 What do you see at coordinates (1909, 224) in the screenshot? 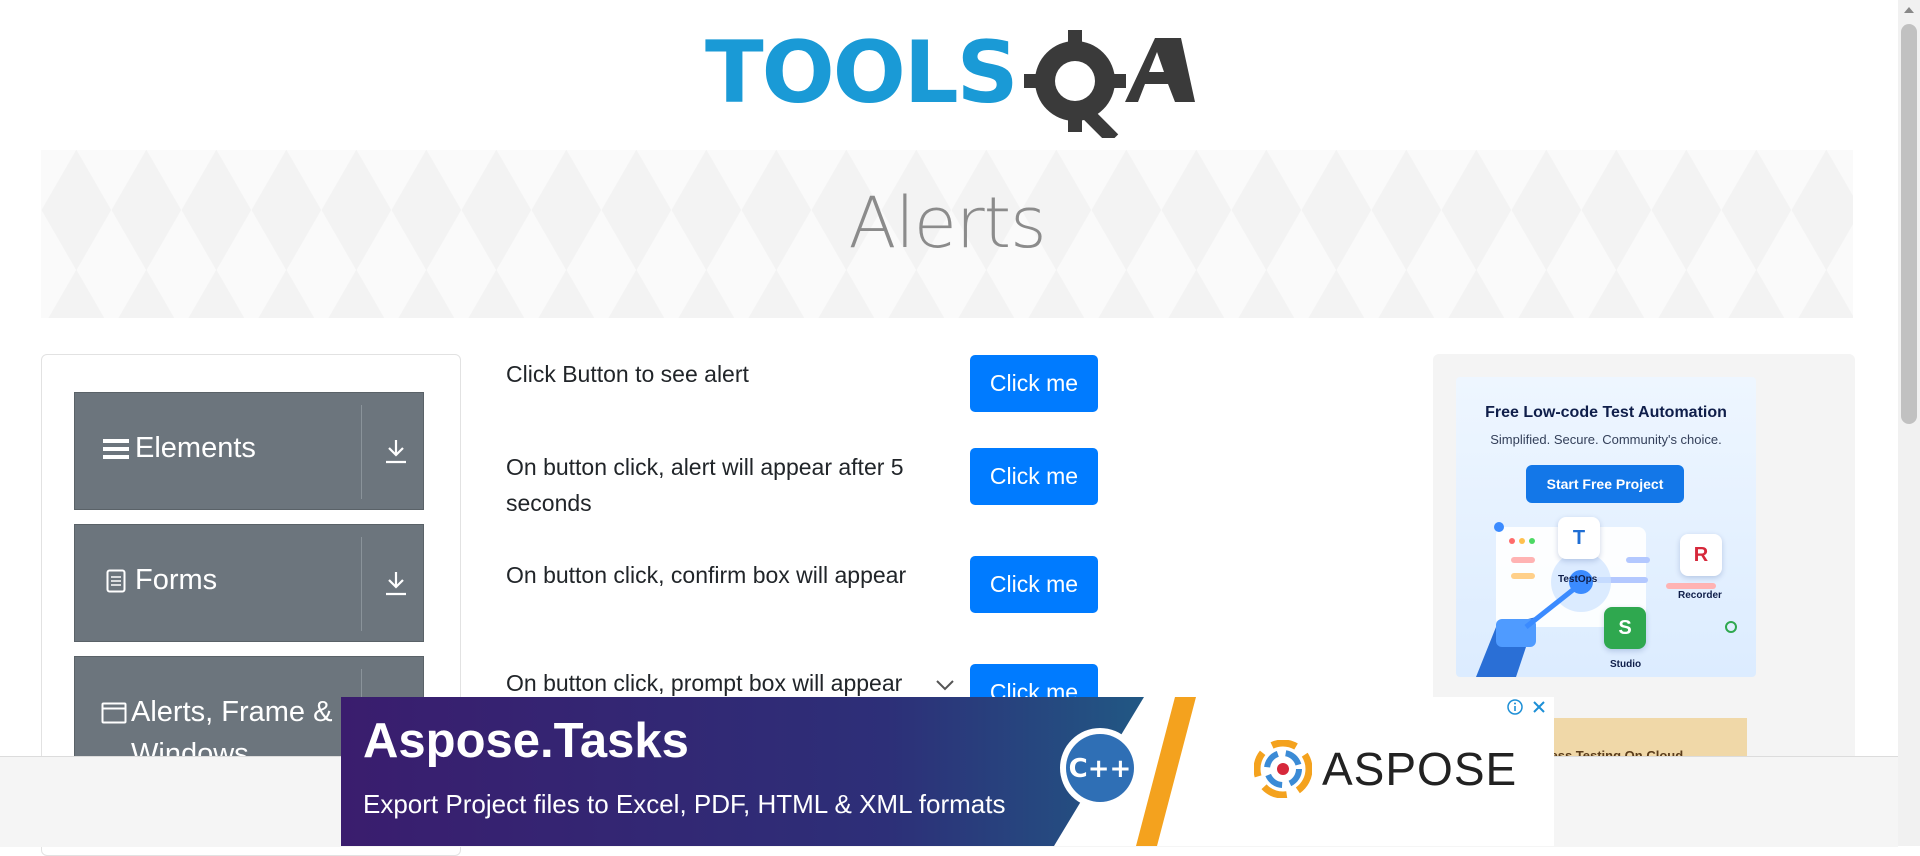
I see `scrollbar-thumb` at bounding box center [1909, 224].